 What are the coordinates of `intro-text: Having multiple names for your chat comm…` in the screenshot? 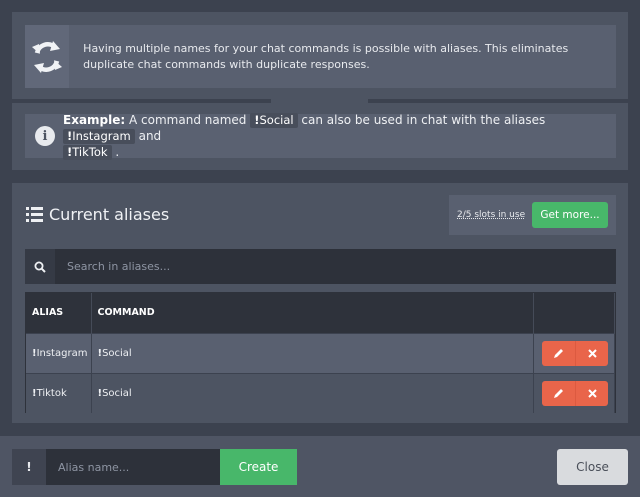 It's located at (326, 56).